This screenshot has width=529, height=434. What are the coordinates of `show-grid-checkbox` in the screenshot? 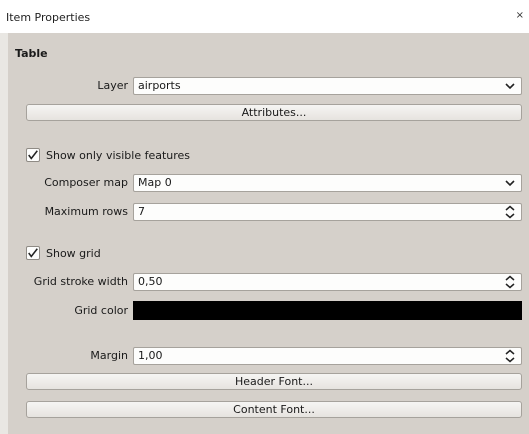 It's located at (33, 253).